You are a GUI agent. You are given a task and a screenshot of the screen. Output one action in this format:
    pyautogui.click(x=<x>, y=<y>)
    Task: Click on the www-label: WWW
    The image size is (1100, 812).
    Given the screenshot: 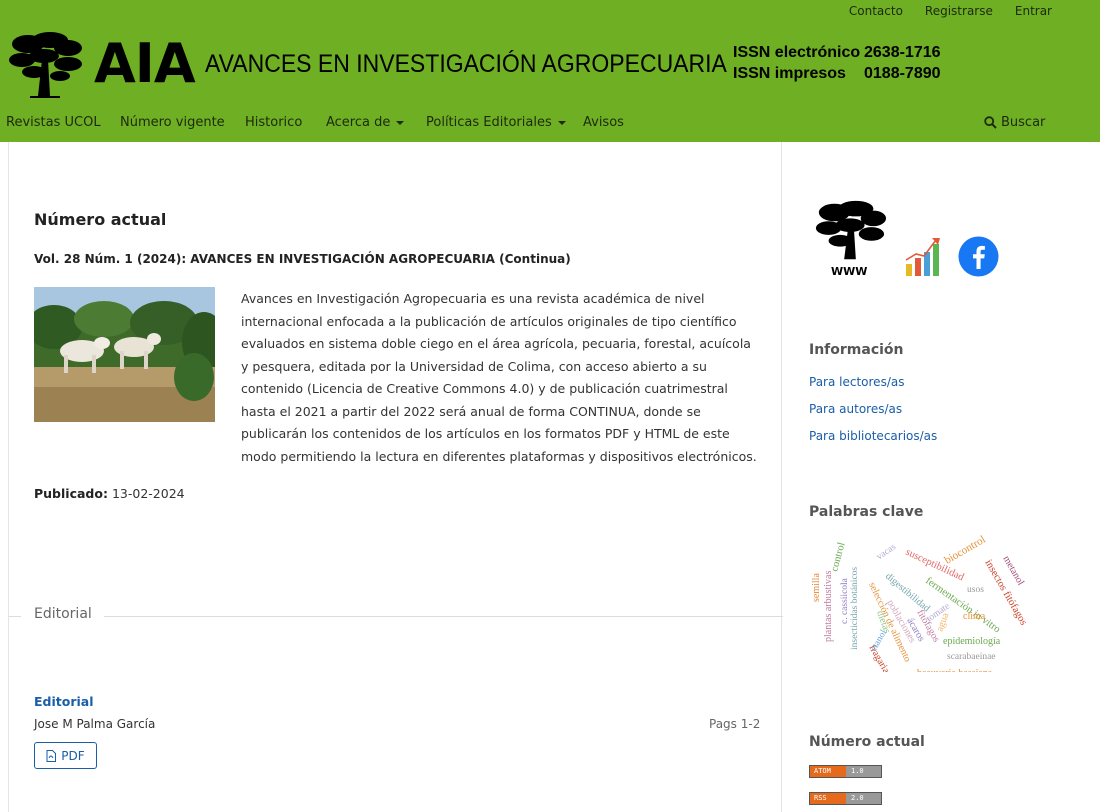 What is the action you would take?
    pyautogui.click(x=849, y=271)
    